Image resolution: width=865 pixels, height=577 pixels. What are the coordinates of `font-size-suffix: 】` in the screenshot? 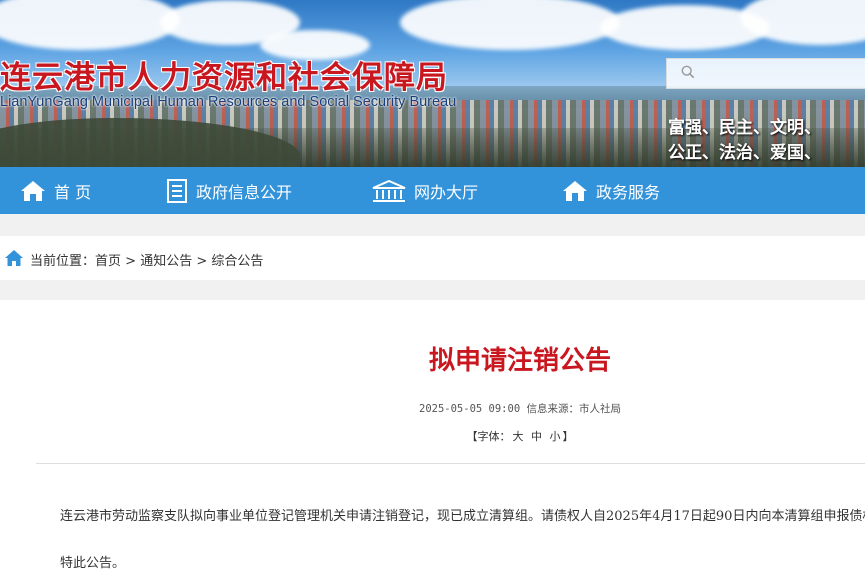 It's located at (568, 436).